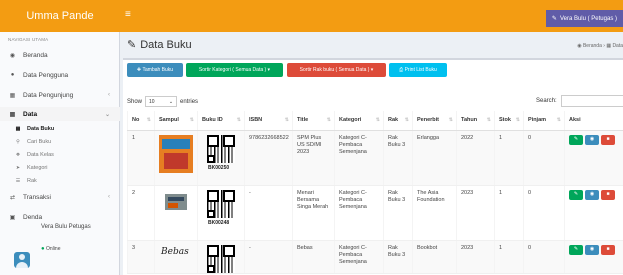  What do you see at coordinates (128, 15) in the screenshot?
I see `sidebar-toggle-icon: ≡` at bounding box center [128, 15].